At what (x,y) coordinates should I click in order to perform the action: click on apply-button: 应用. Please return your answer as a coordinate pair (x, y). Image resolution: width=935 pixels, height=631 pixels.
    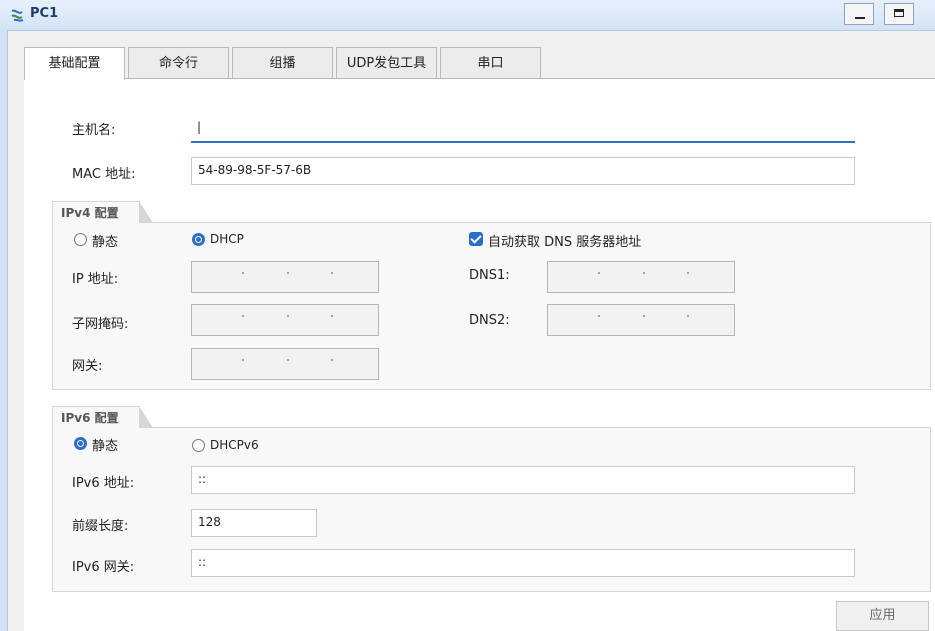
    Looking at the image, I should click on (882, 616).